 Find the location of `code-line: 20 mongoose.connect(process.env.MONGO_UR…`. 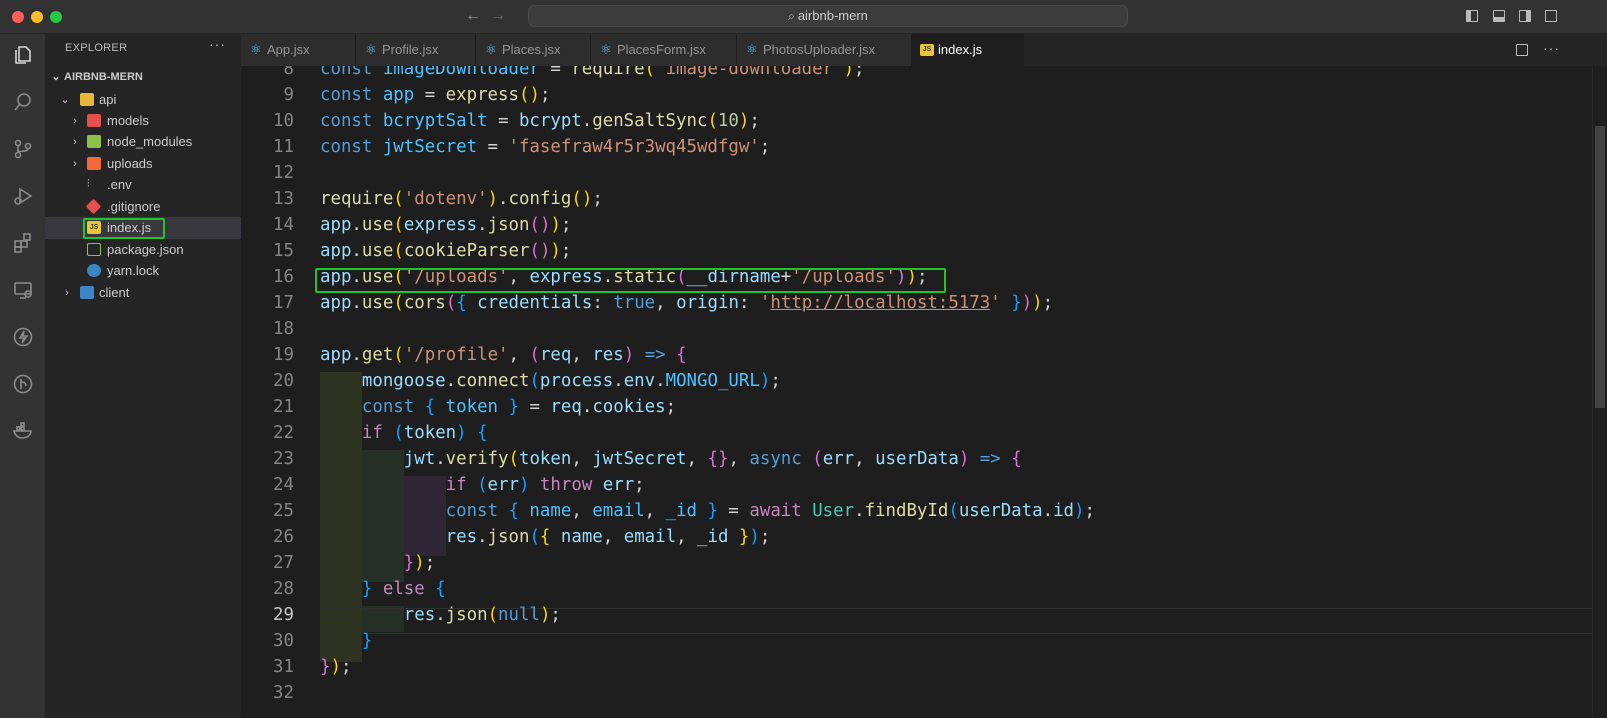

code-line: 20 mongoose.connect(process.env.MONGO_UR… is located at coordinates (896, 381).